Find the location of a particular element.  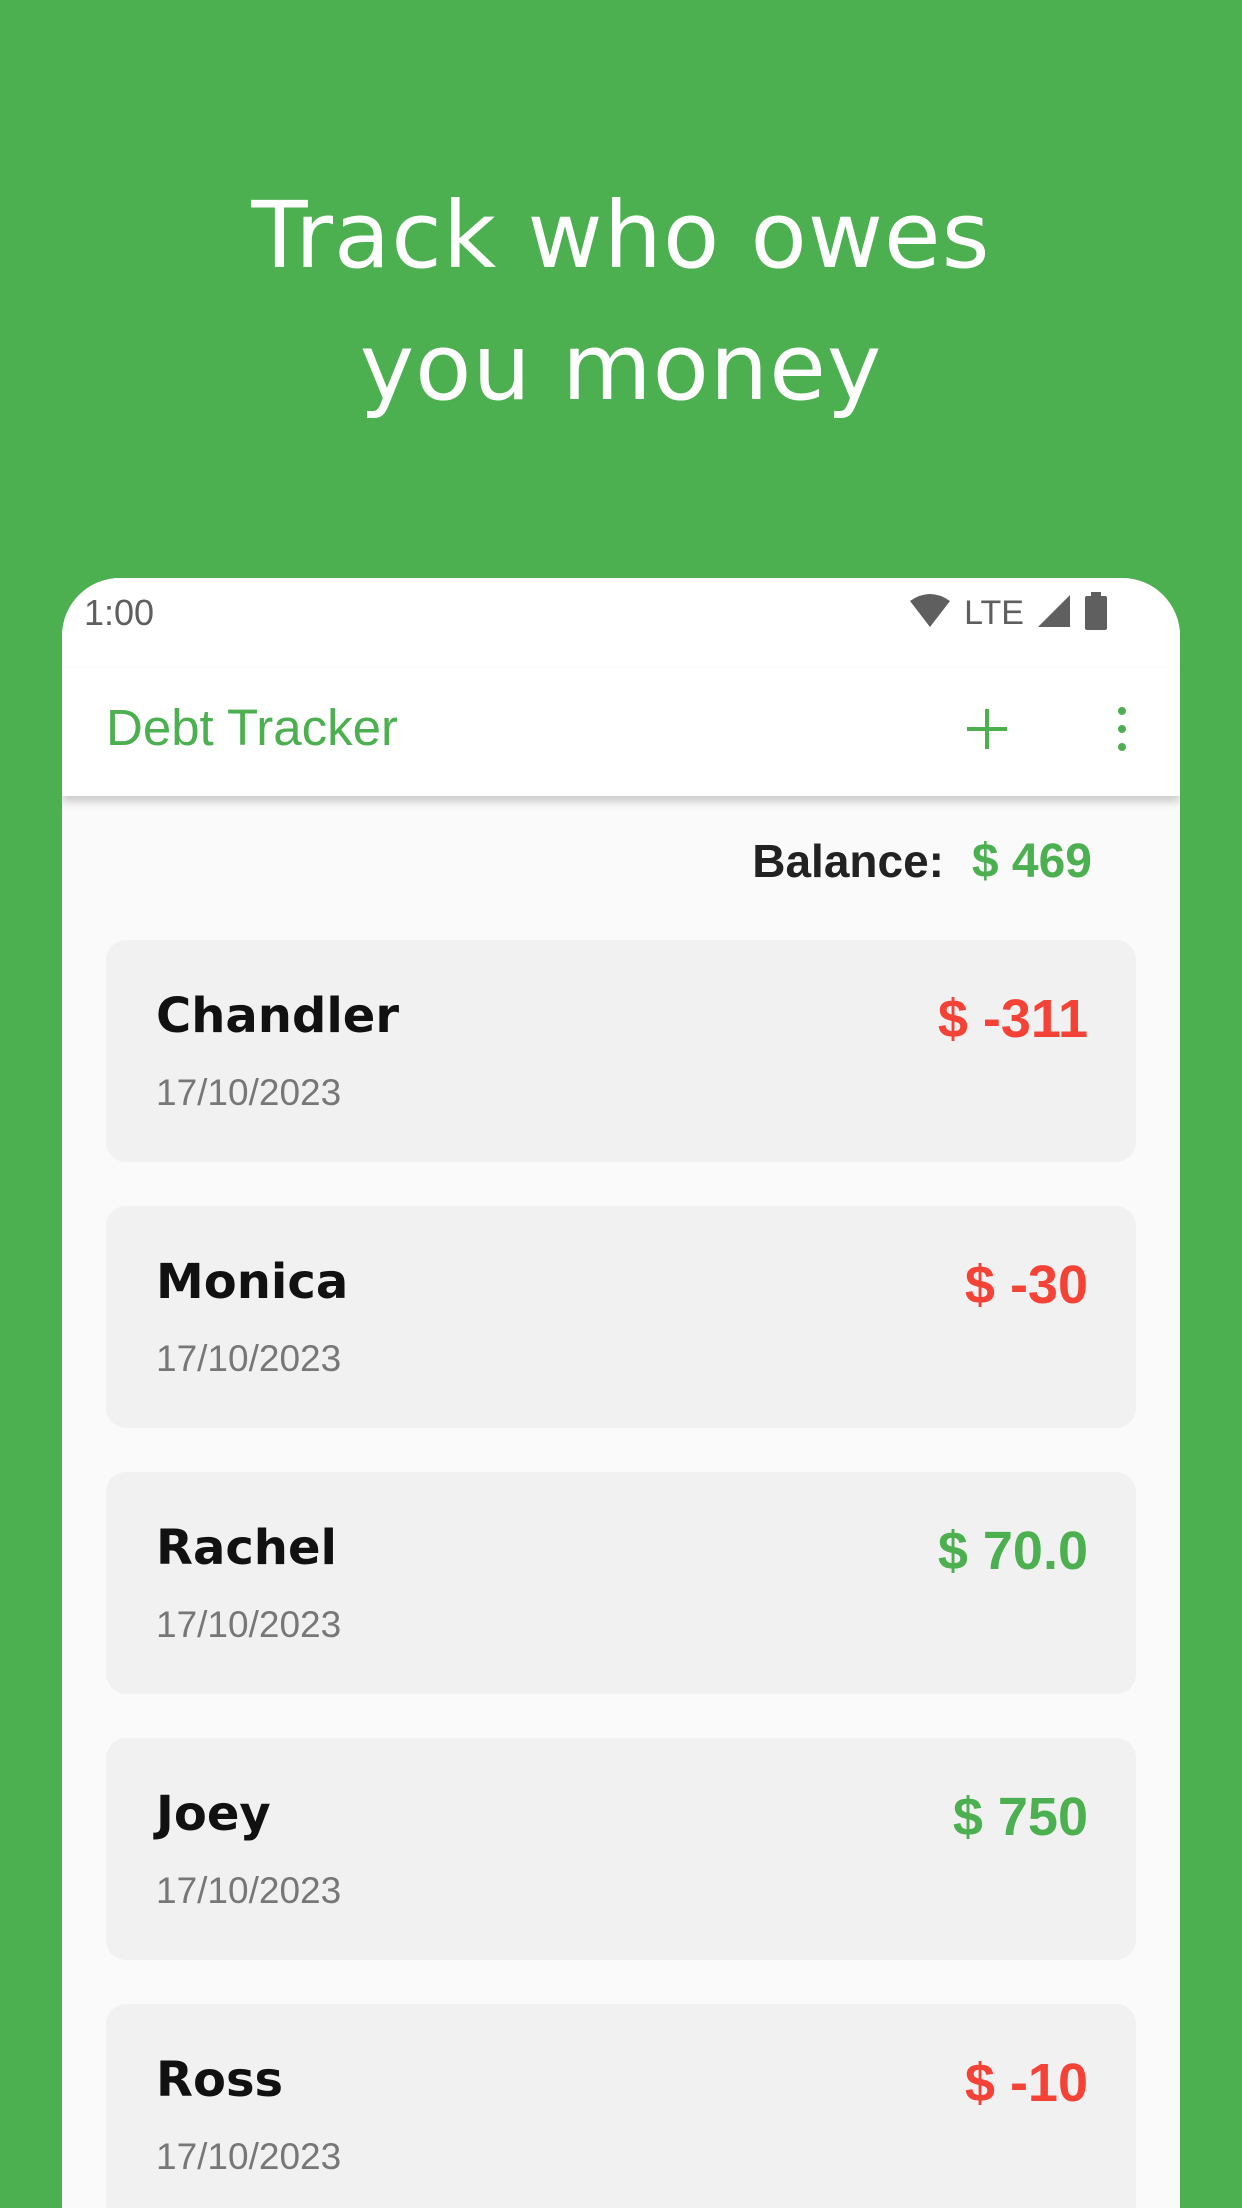

promo-headline: Track who owes you money is located at coordinates (621, 302).